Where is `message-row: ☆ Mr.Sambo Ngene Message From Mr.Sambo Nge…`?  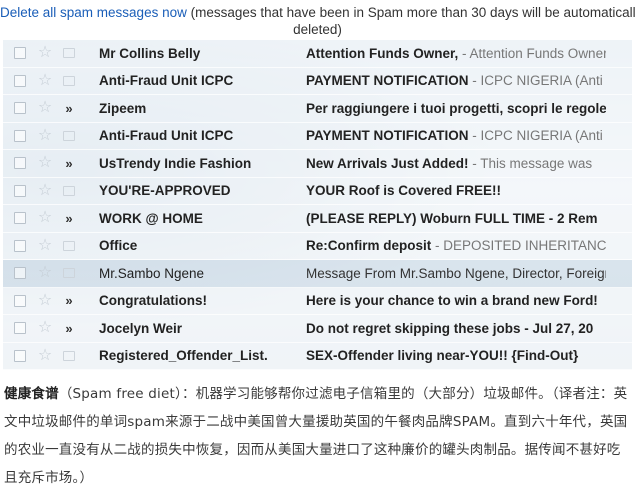 message-row: ☆ Mr.Sambo Ngene Message From Mr.Sambo Nge… is located at coordinates (317, 274).